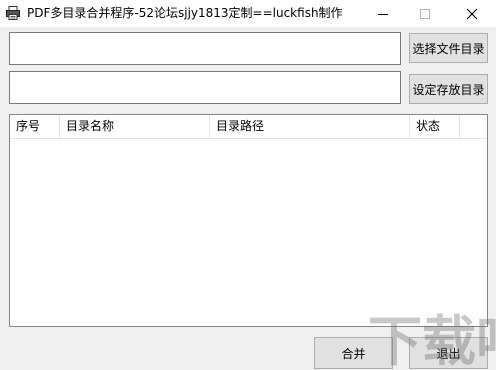  Describe the element at coordinates (13, 13) in the screenshot. I see `printer-icon` at that location.